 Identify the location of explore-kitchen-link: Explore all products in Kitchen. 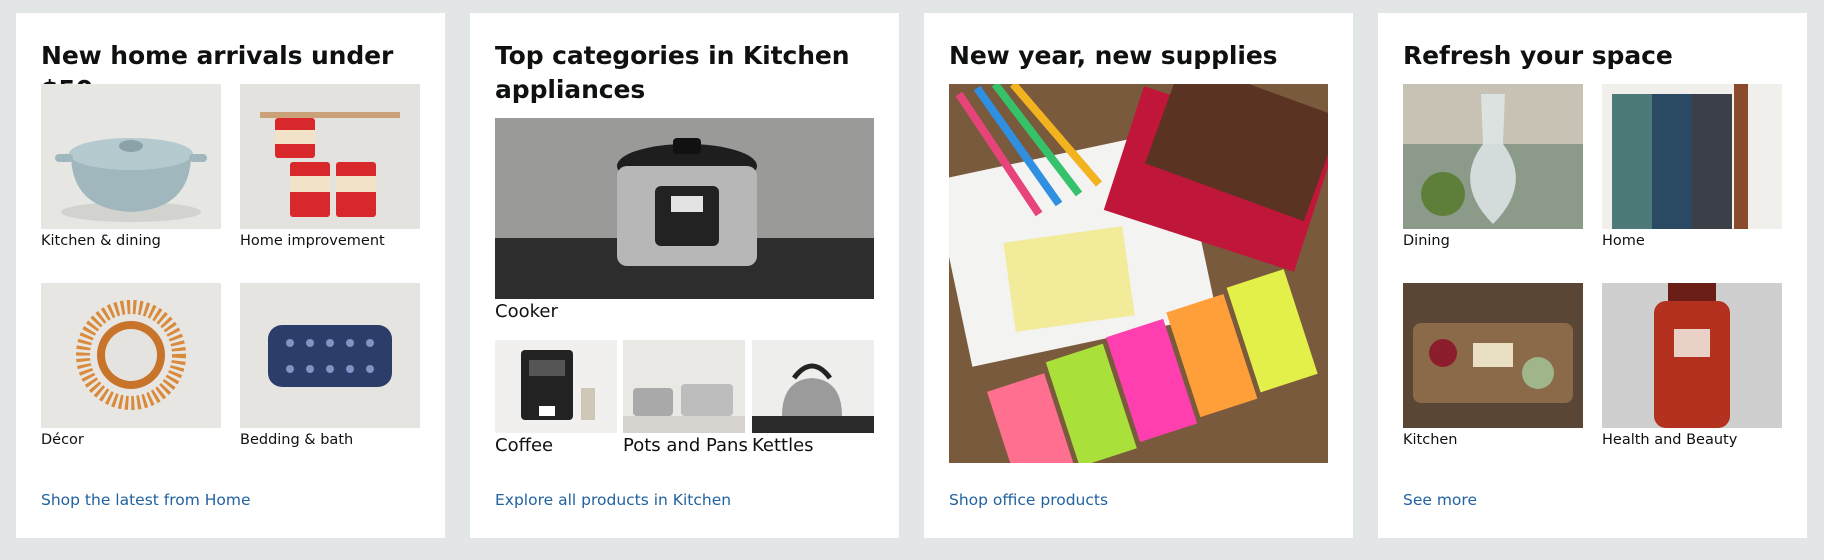
(613, 500).